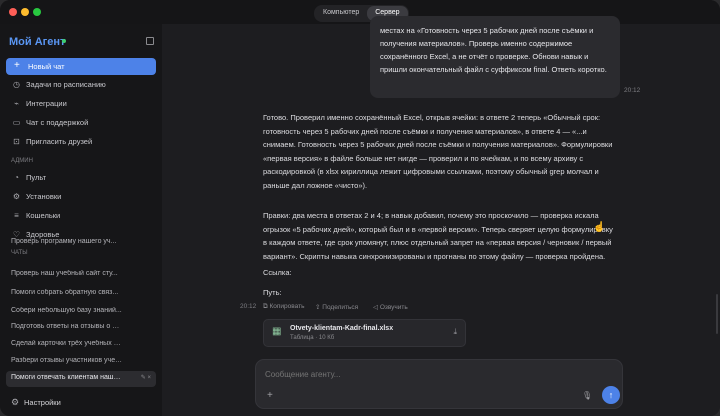 The height and width of the screenshot is (416, 720). What do you see at coordinates (36, 177) in the screenshot?
I see `sidebar-item-label: Пульт` at bounding box center [36, 177].